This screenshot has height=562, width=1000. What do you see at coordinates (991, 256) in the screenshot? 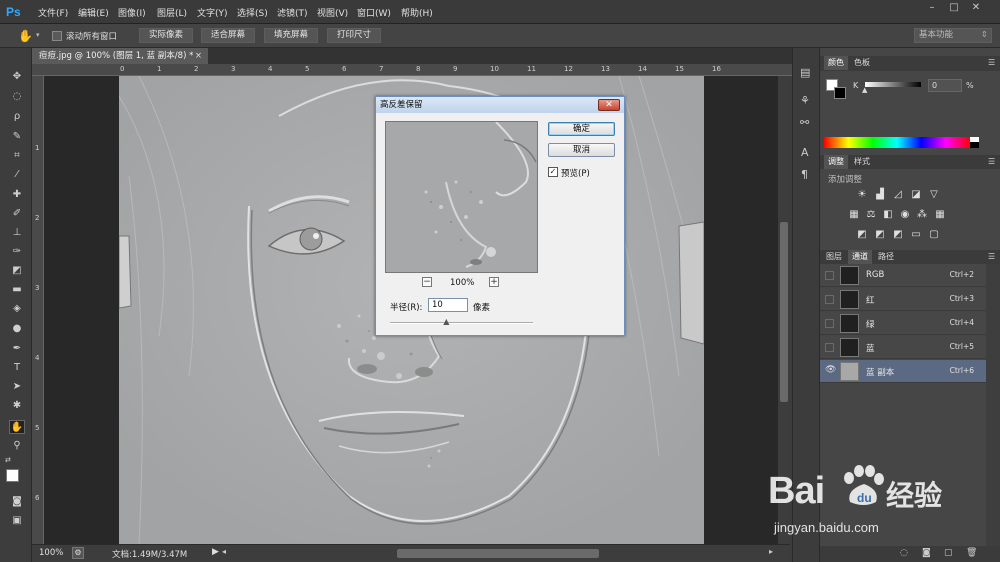
I see `channels-menu-icon: ☰` at bounding box center [991, 256].